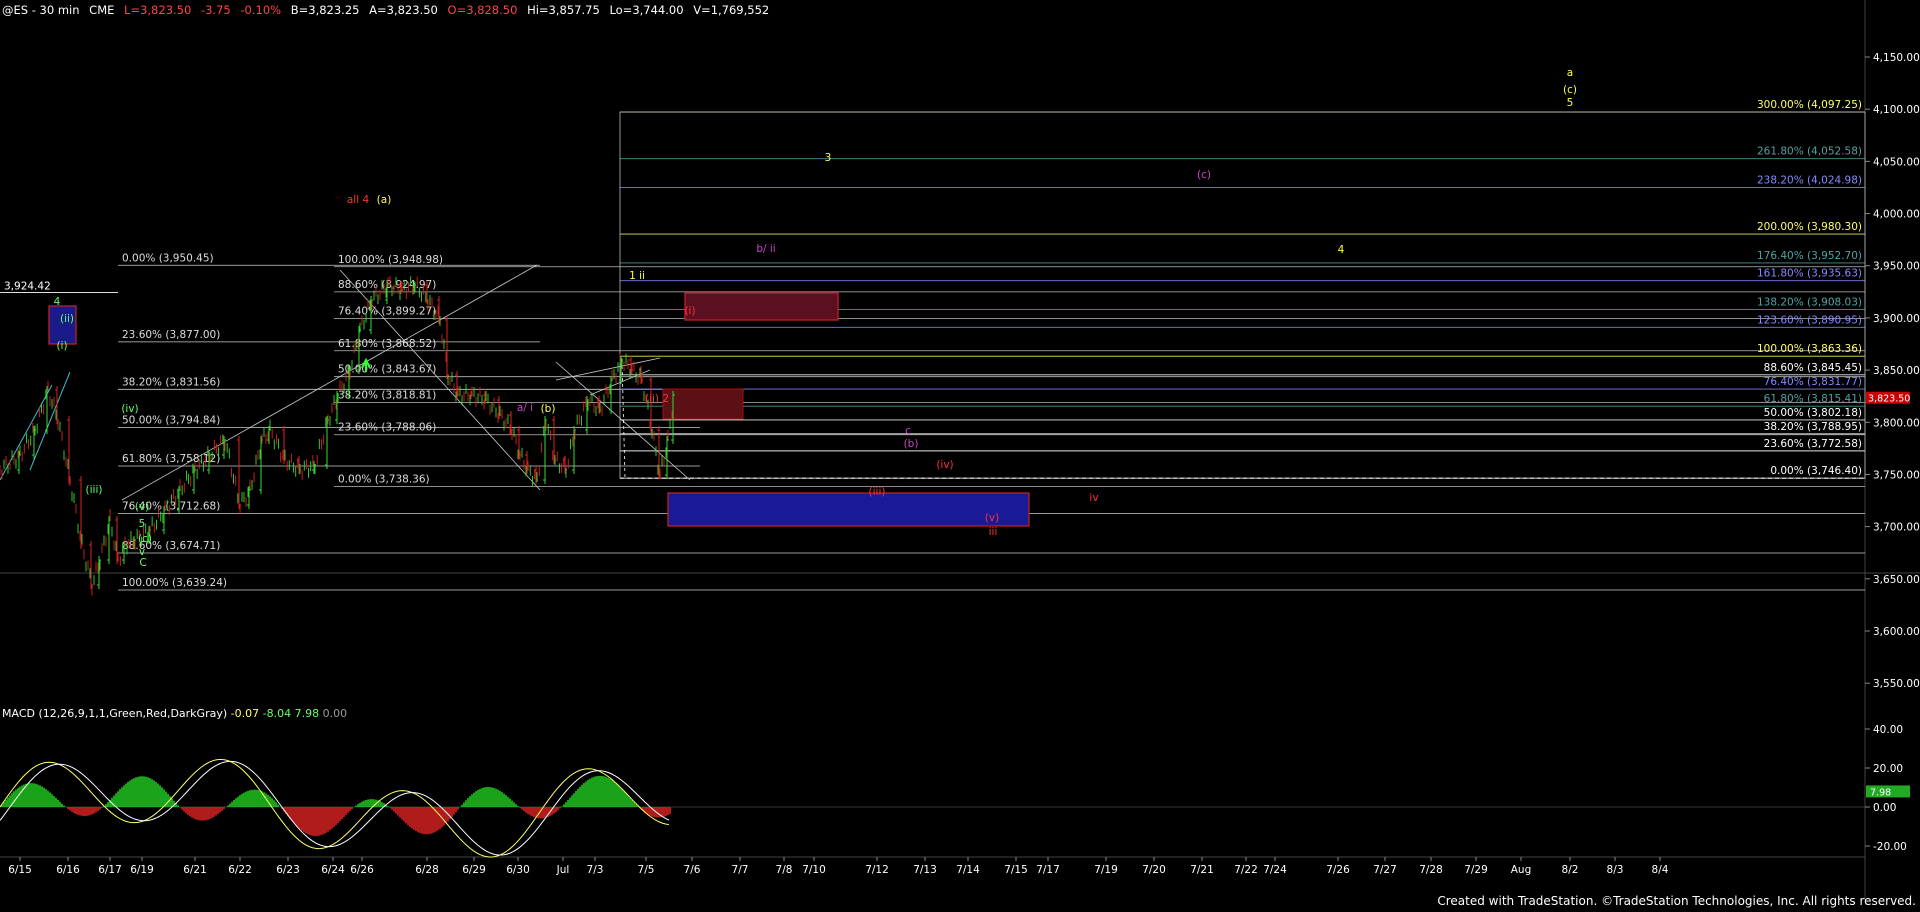  I want to click on macd-tick-label: 20.00, so click(1888, 769).